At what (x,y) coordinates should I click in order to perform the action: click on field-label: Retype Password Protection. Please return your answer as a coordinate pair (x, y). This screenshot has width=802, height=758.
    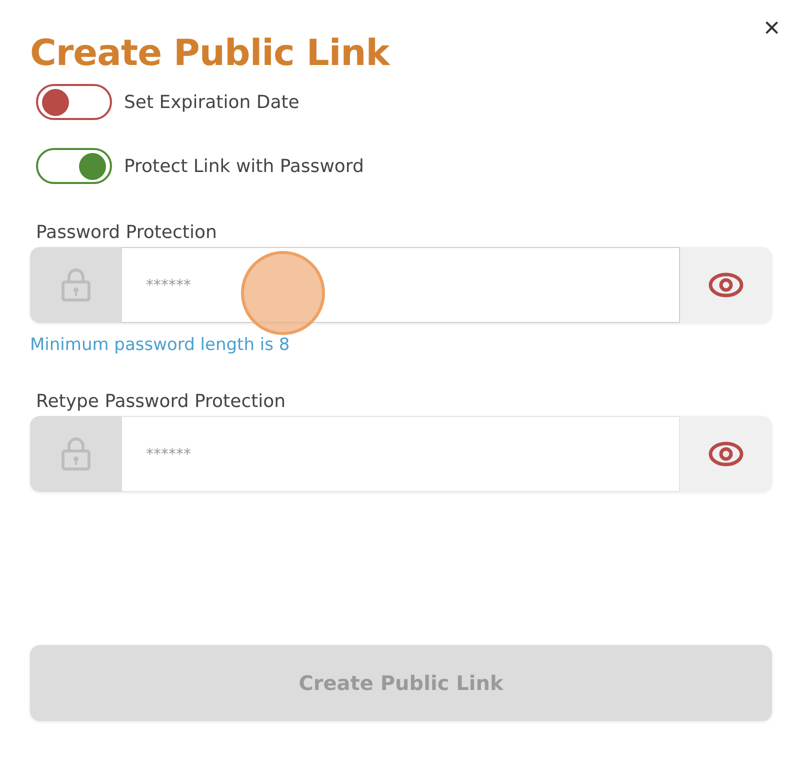
    Looking at the image, I should click on (161, 401).